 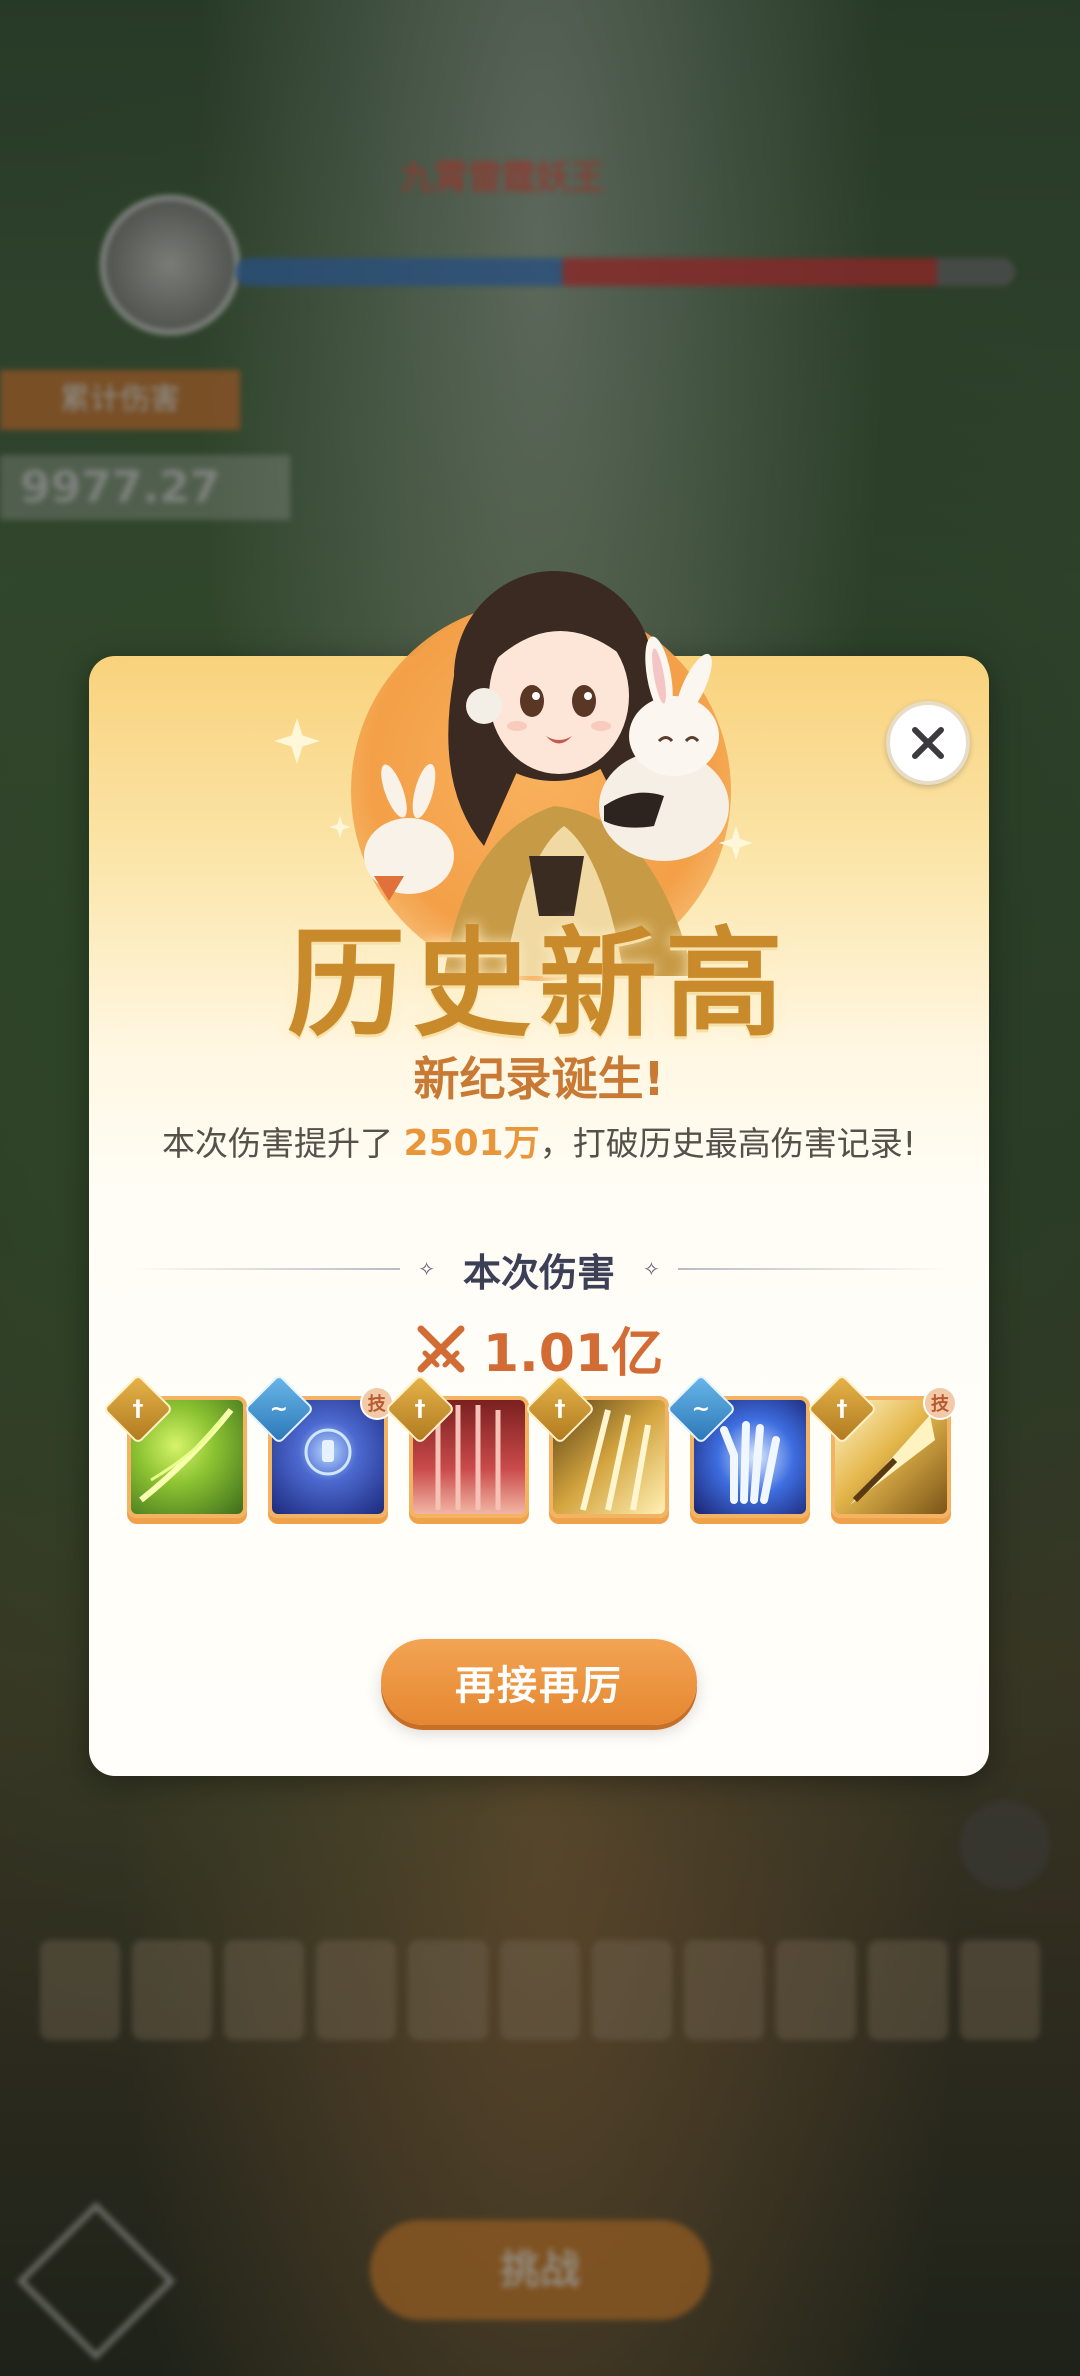 I want to click on headline-title: 历史新高, so click(x=538, y=983).